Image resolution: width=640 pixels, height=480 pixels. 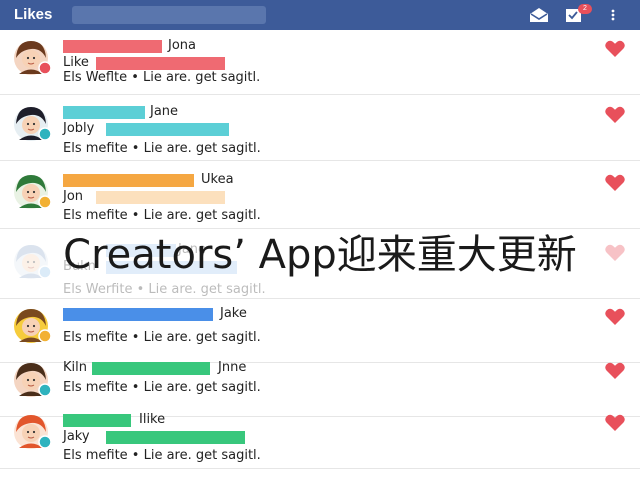 I want to click on user-name: Ukea, so click(x=217, y=179).